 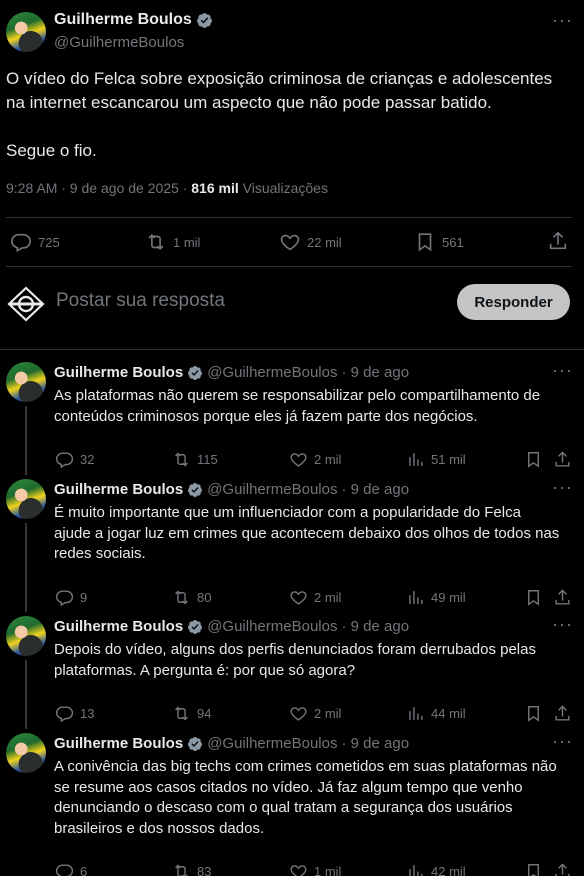 What do you see at coordinates (436, 713) in the screenshot?
I see `views-button: 44 mil` at bounding box center [436, 713].